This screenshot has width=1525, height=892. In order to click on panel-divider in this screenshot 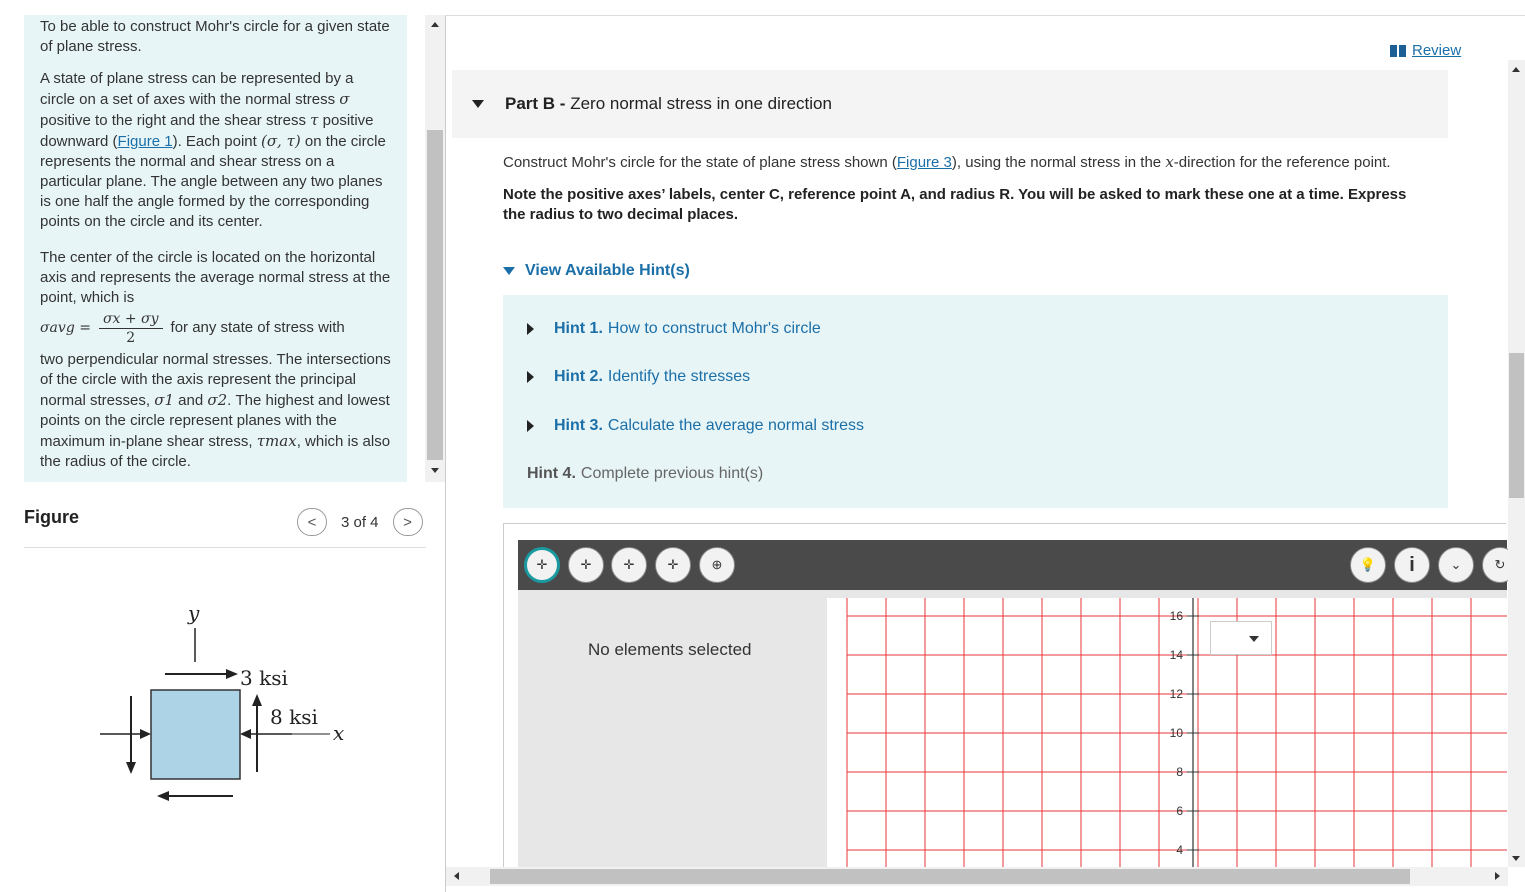, I will do `click(445, 453)`.